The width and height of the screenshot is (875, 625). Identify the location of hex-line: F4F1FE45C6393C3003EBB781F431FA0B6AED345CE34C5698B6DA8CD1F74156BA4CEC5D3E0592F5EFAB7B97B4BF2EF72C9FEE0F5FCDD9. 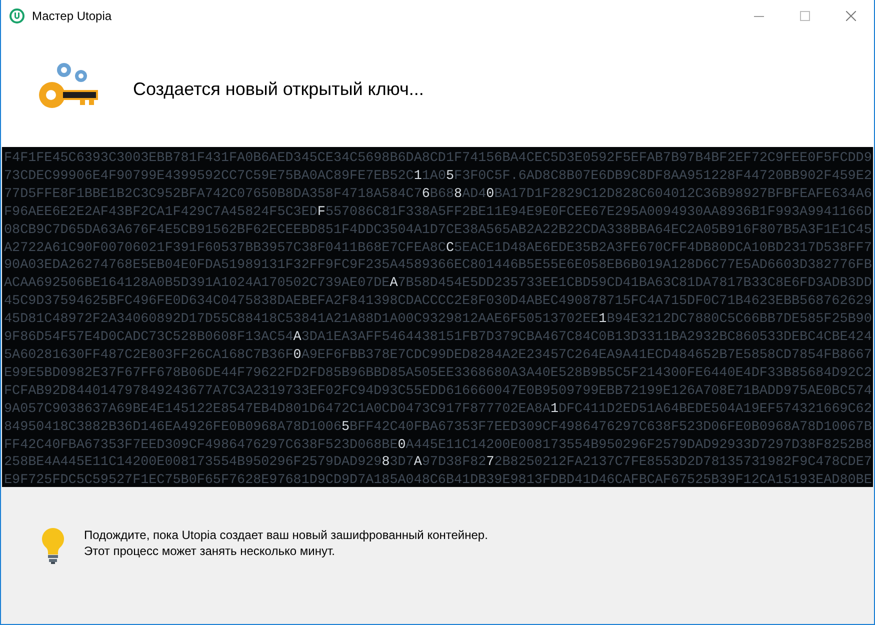
(438, 159).